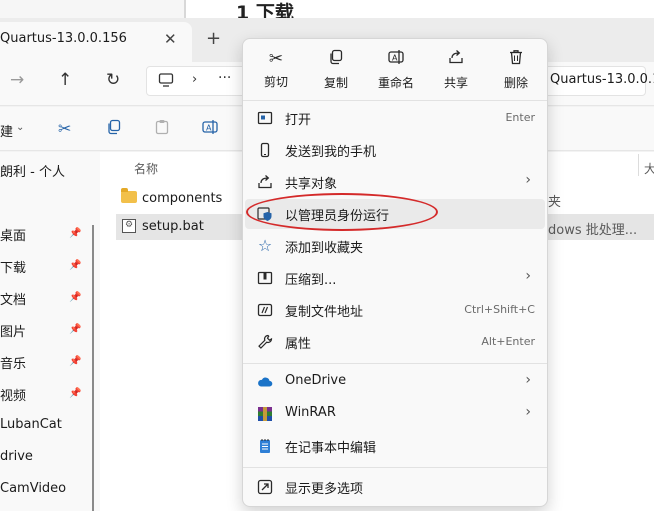  I want to click on column-header-size: 大, so click(649, 168).